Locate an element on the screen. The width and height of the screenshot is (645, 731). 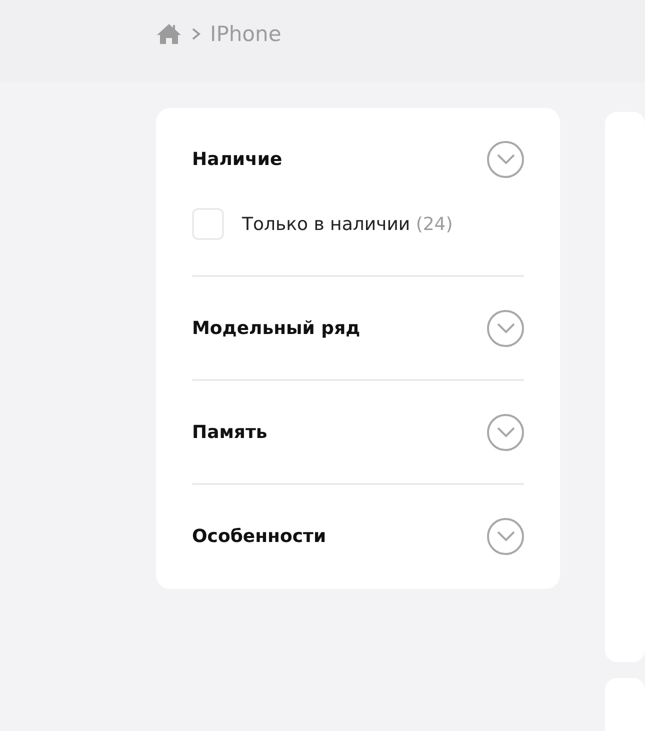
filter-title: Особенности is located at coordinates (259, 536).